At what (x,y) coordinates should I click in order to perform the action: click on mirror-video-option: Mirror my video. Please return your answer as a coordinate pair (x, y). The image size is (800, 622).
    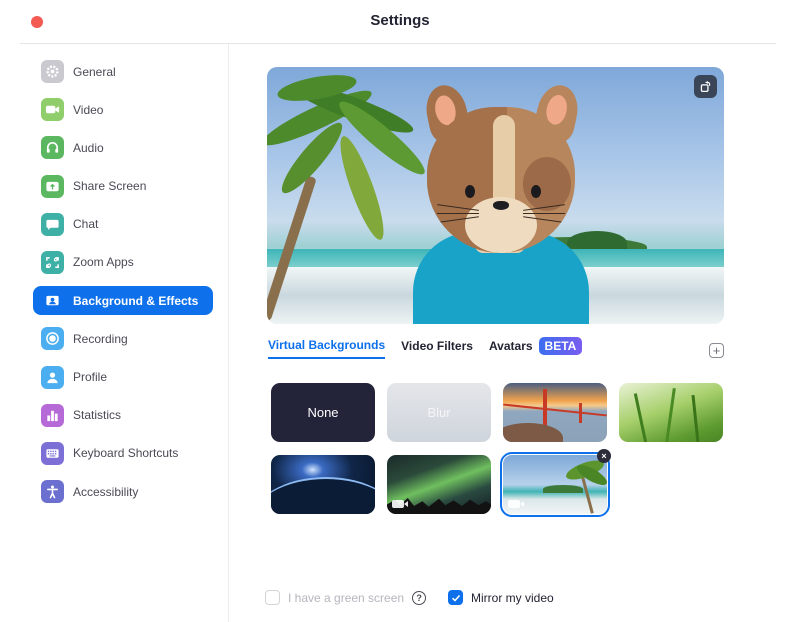
    Looking at the image, I should click on (501, 597).